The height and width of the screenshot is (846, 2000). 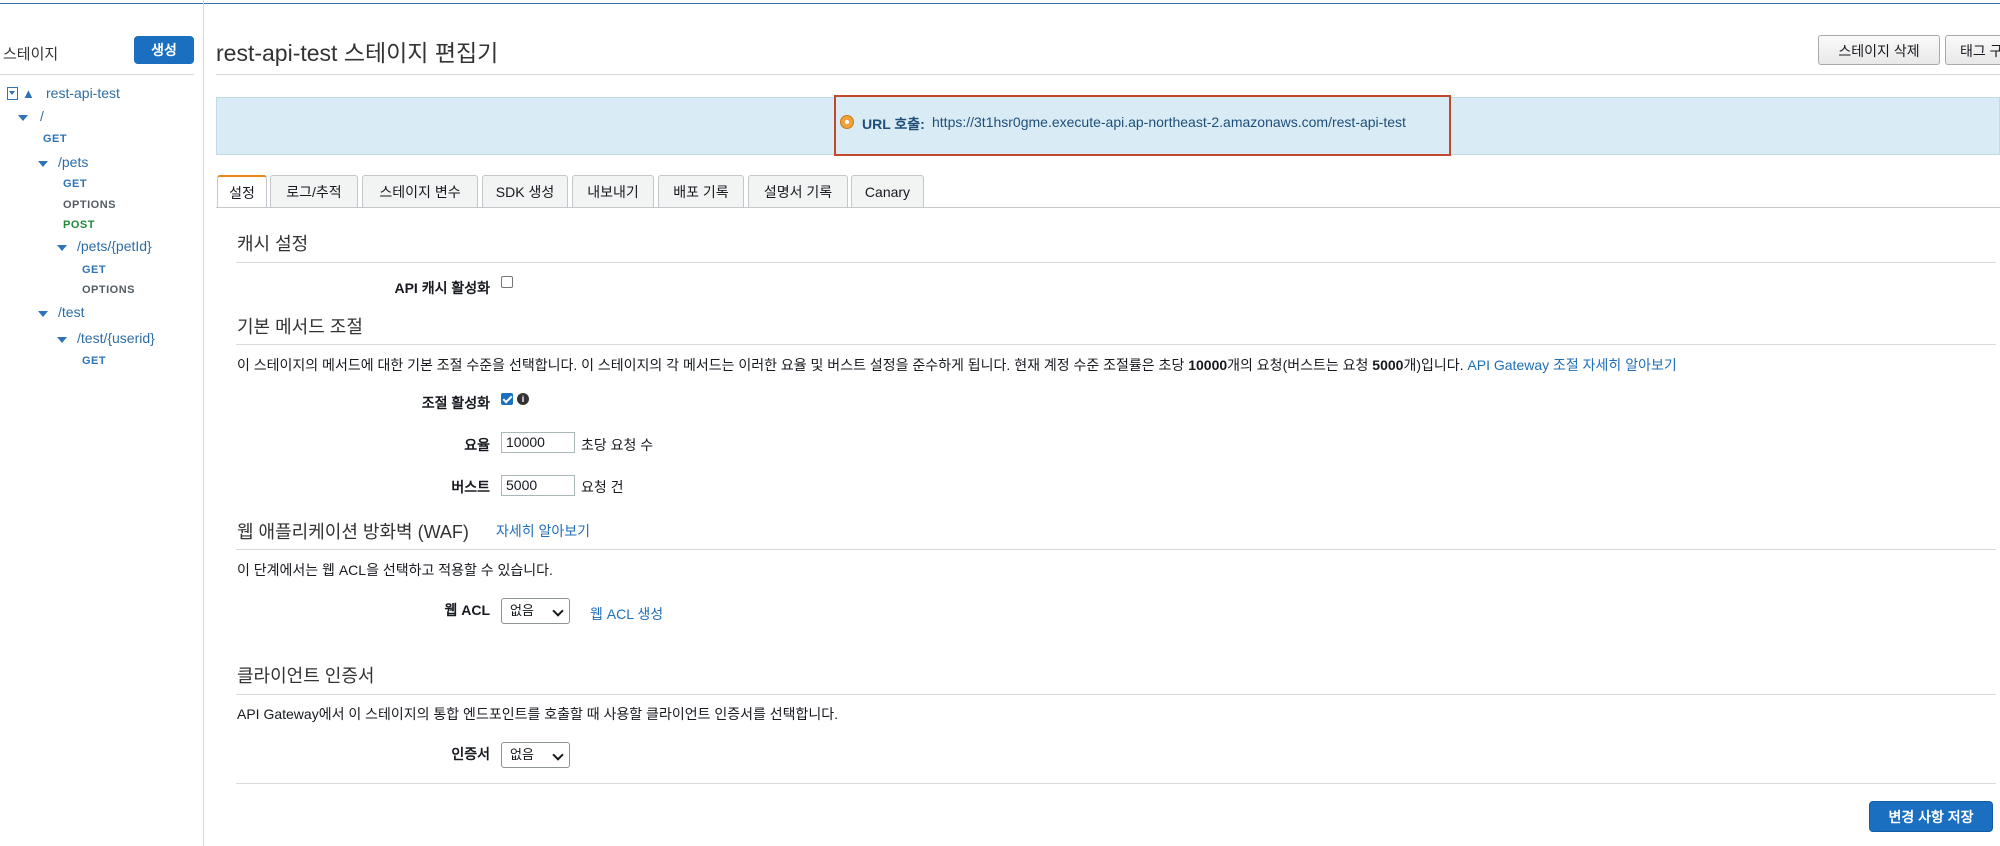 I want to click on page-title: rest-api-test 스테이지 편집기, so click(x=357, y=53).